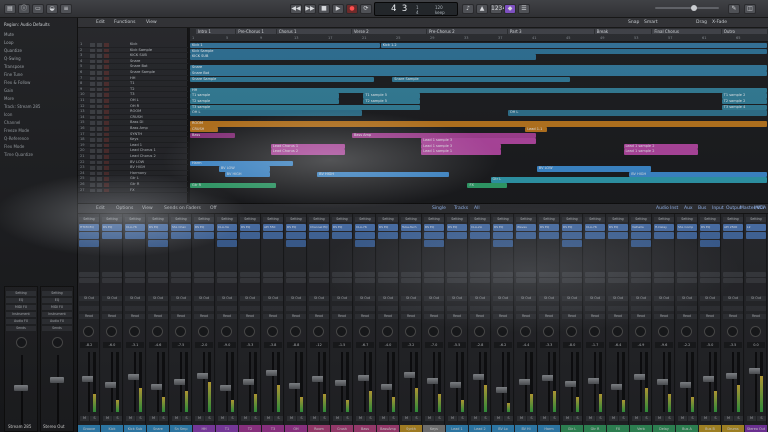  Describe the element at coordinates (503, 428) in the screenshot. I see `channel-name: BV Lo` at that location.